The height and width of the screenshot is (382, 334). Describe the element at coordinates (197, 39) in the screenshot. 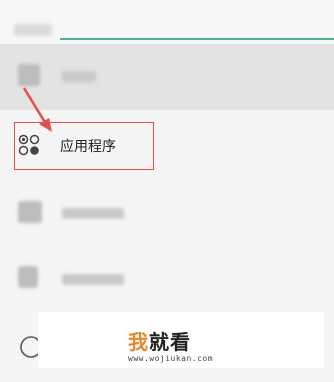

I see `search-underline` at that location.